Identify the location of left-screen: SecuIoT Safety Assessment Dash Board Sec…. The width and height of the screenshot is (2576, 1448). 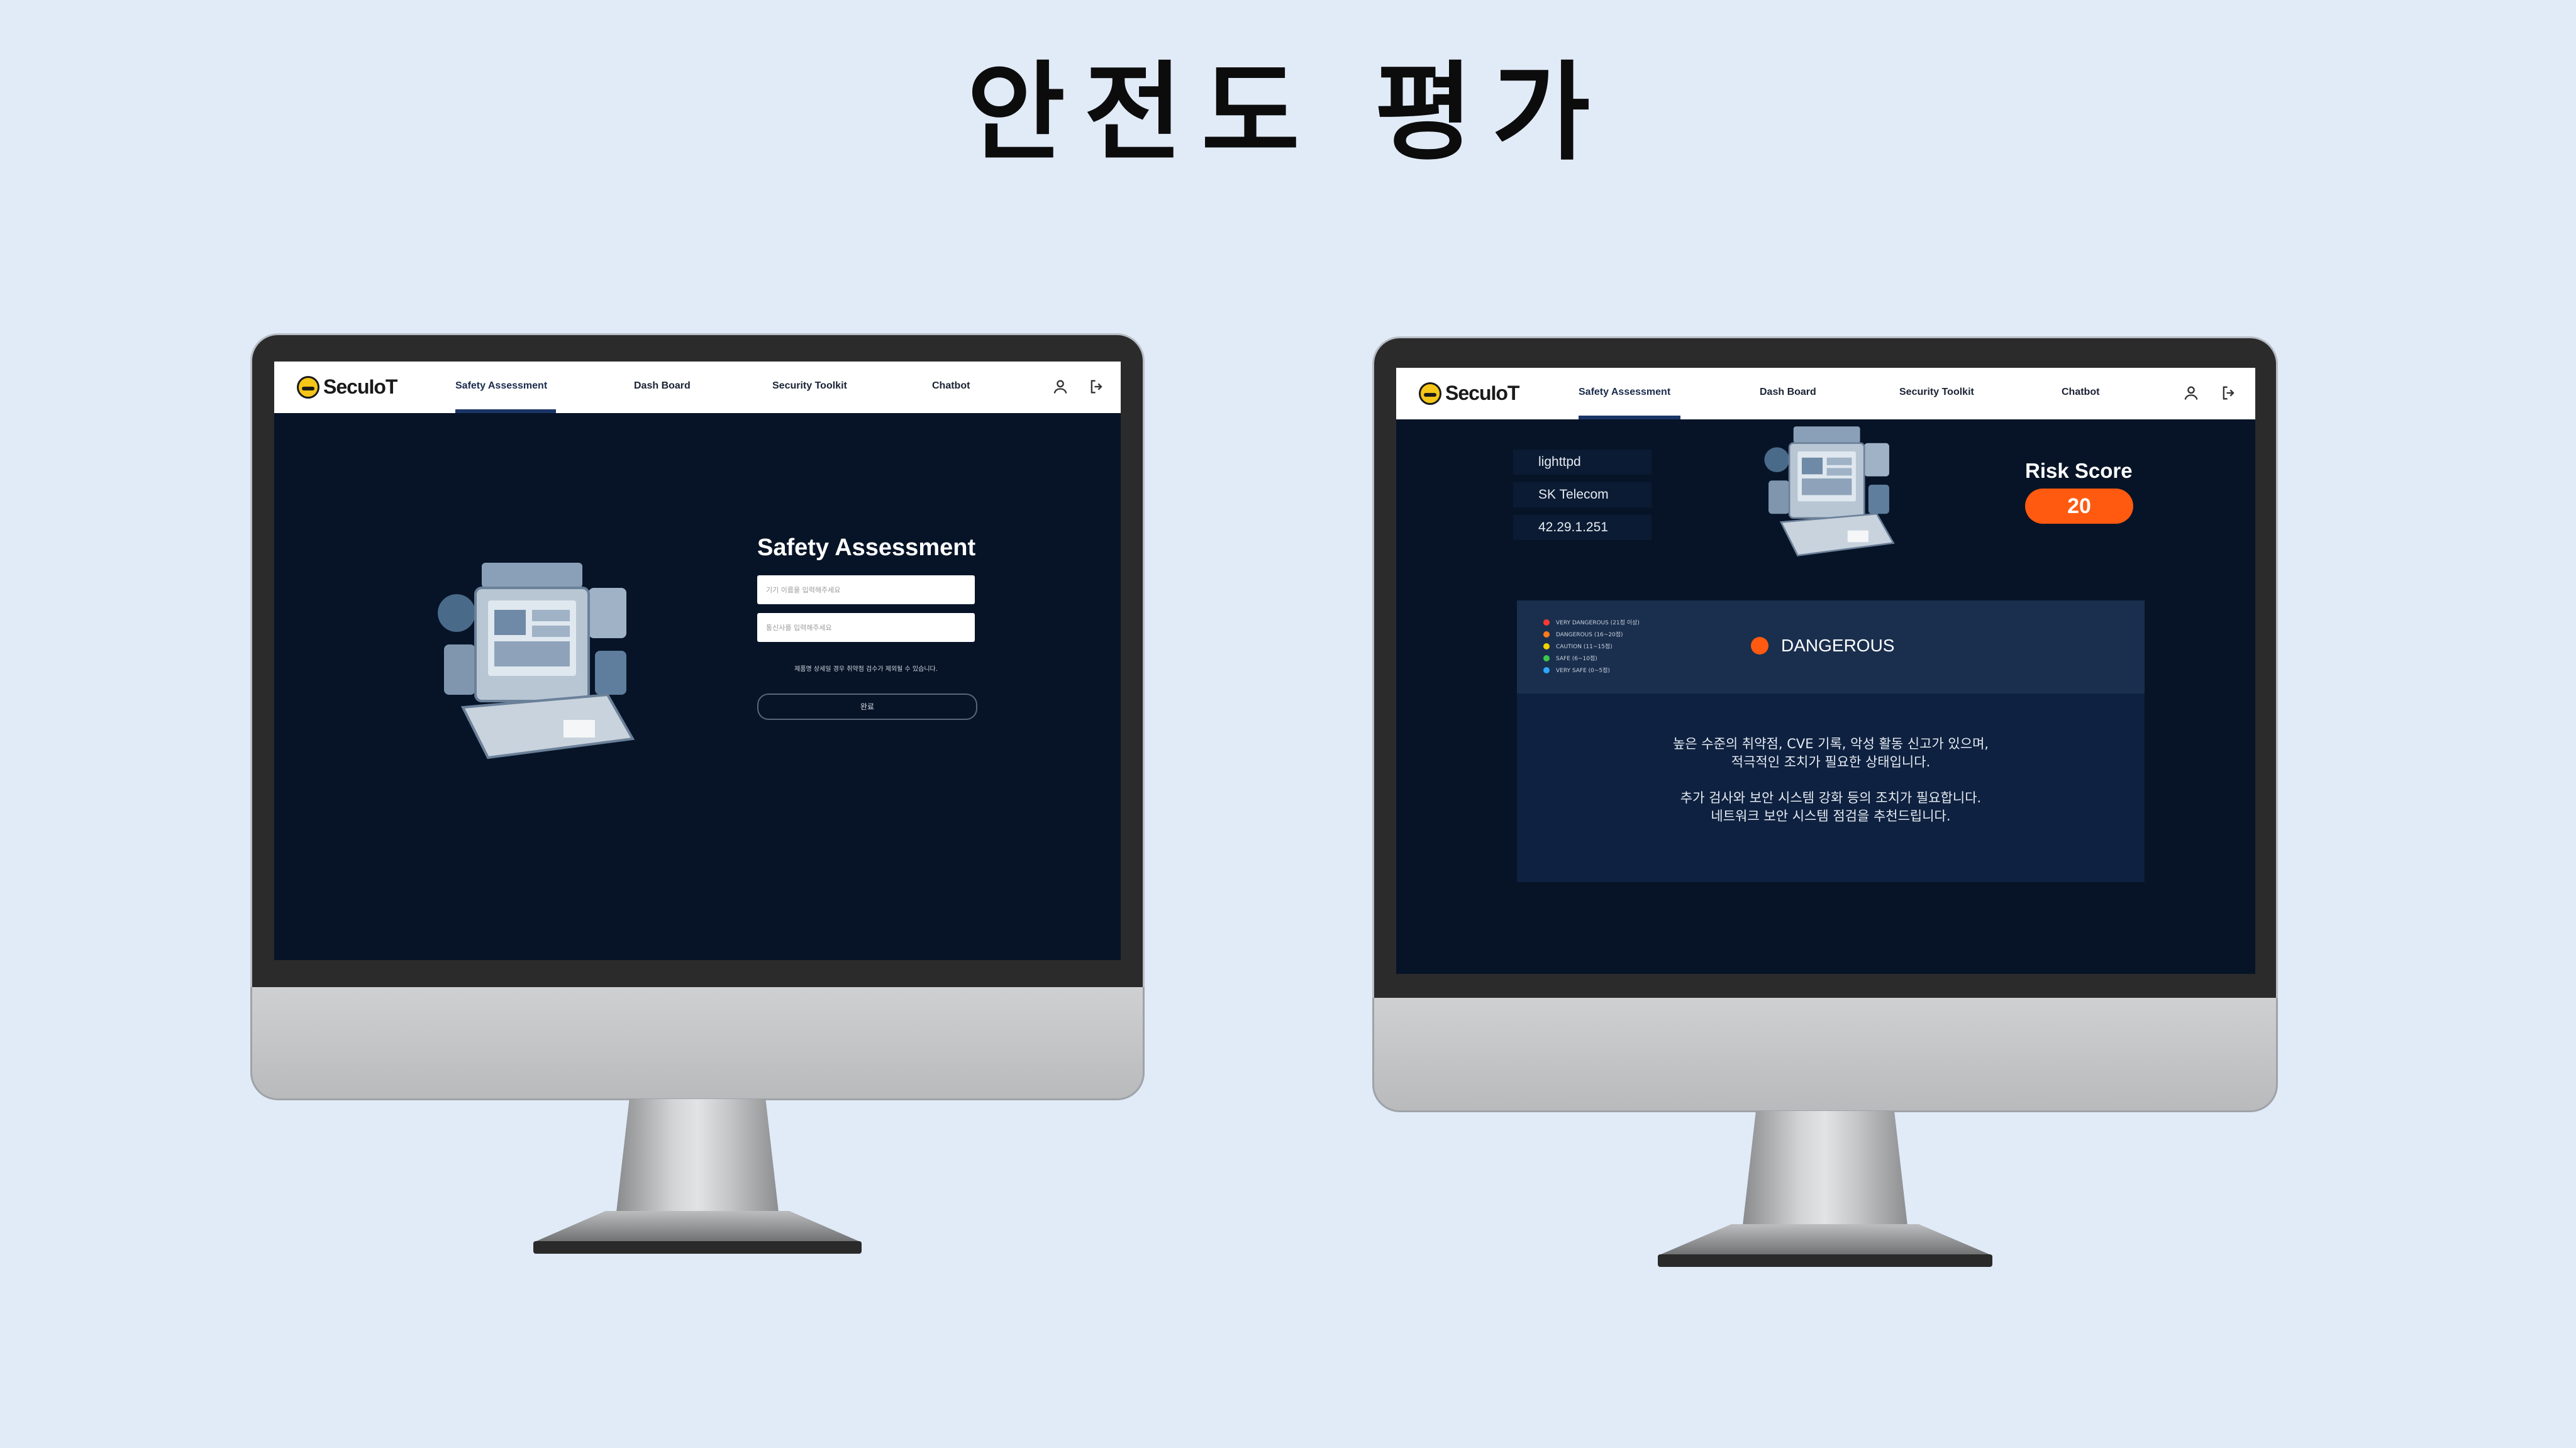
(697, 661).